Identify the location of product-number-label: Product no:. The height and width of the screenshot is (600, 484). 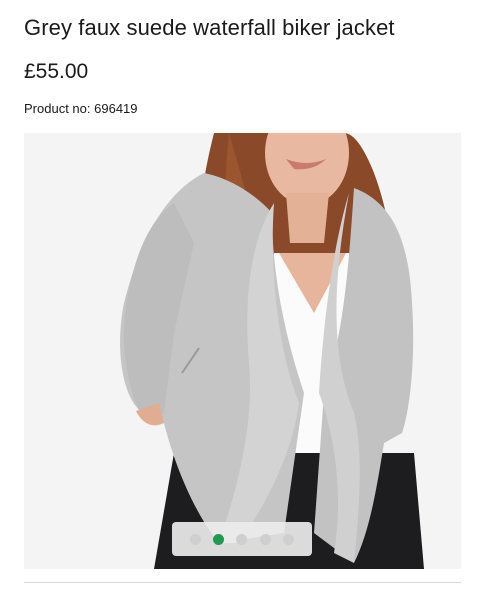
(57, 108).